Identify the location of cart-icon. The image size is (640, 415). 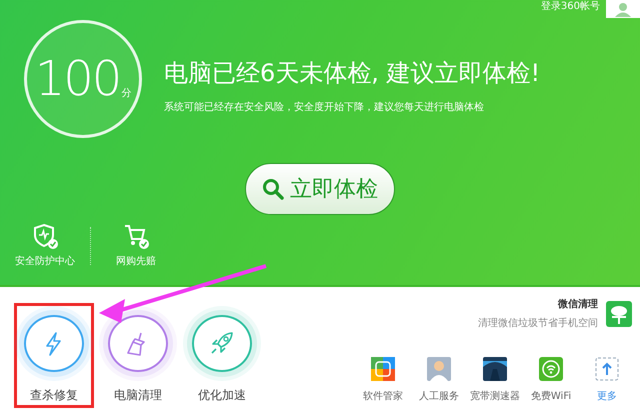
(136, 236).